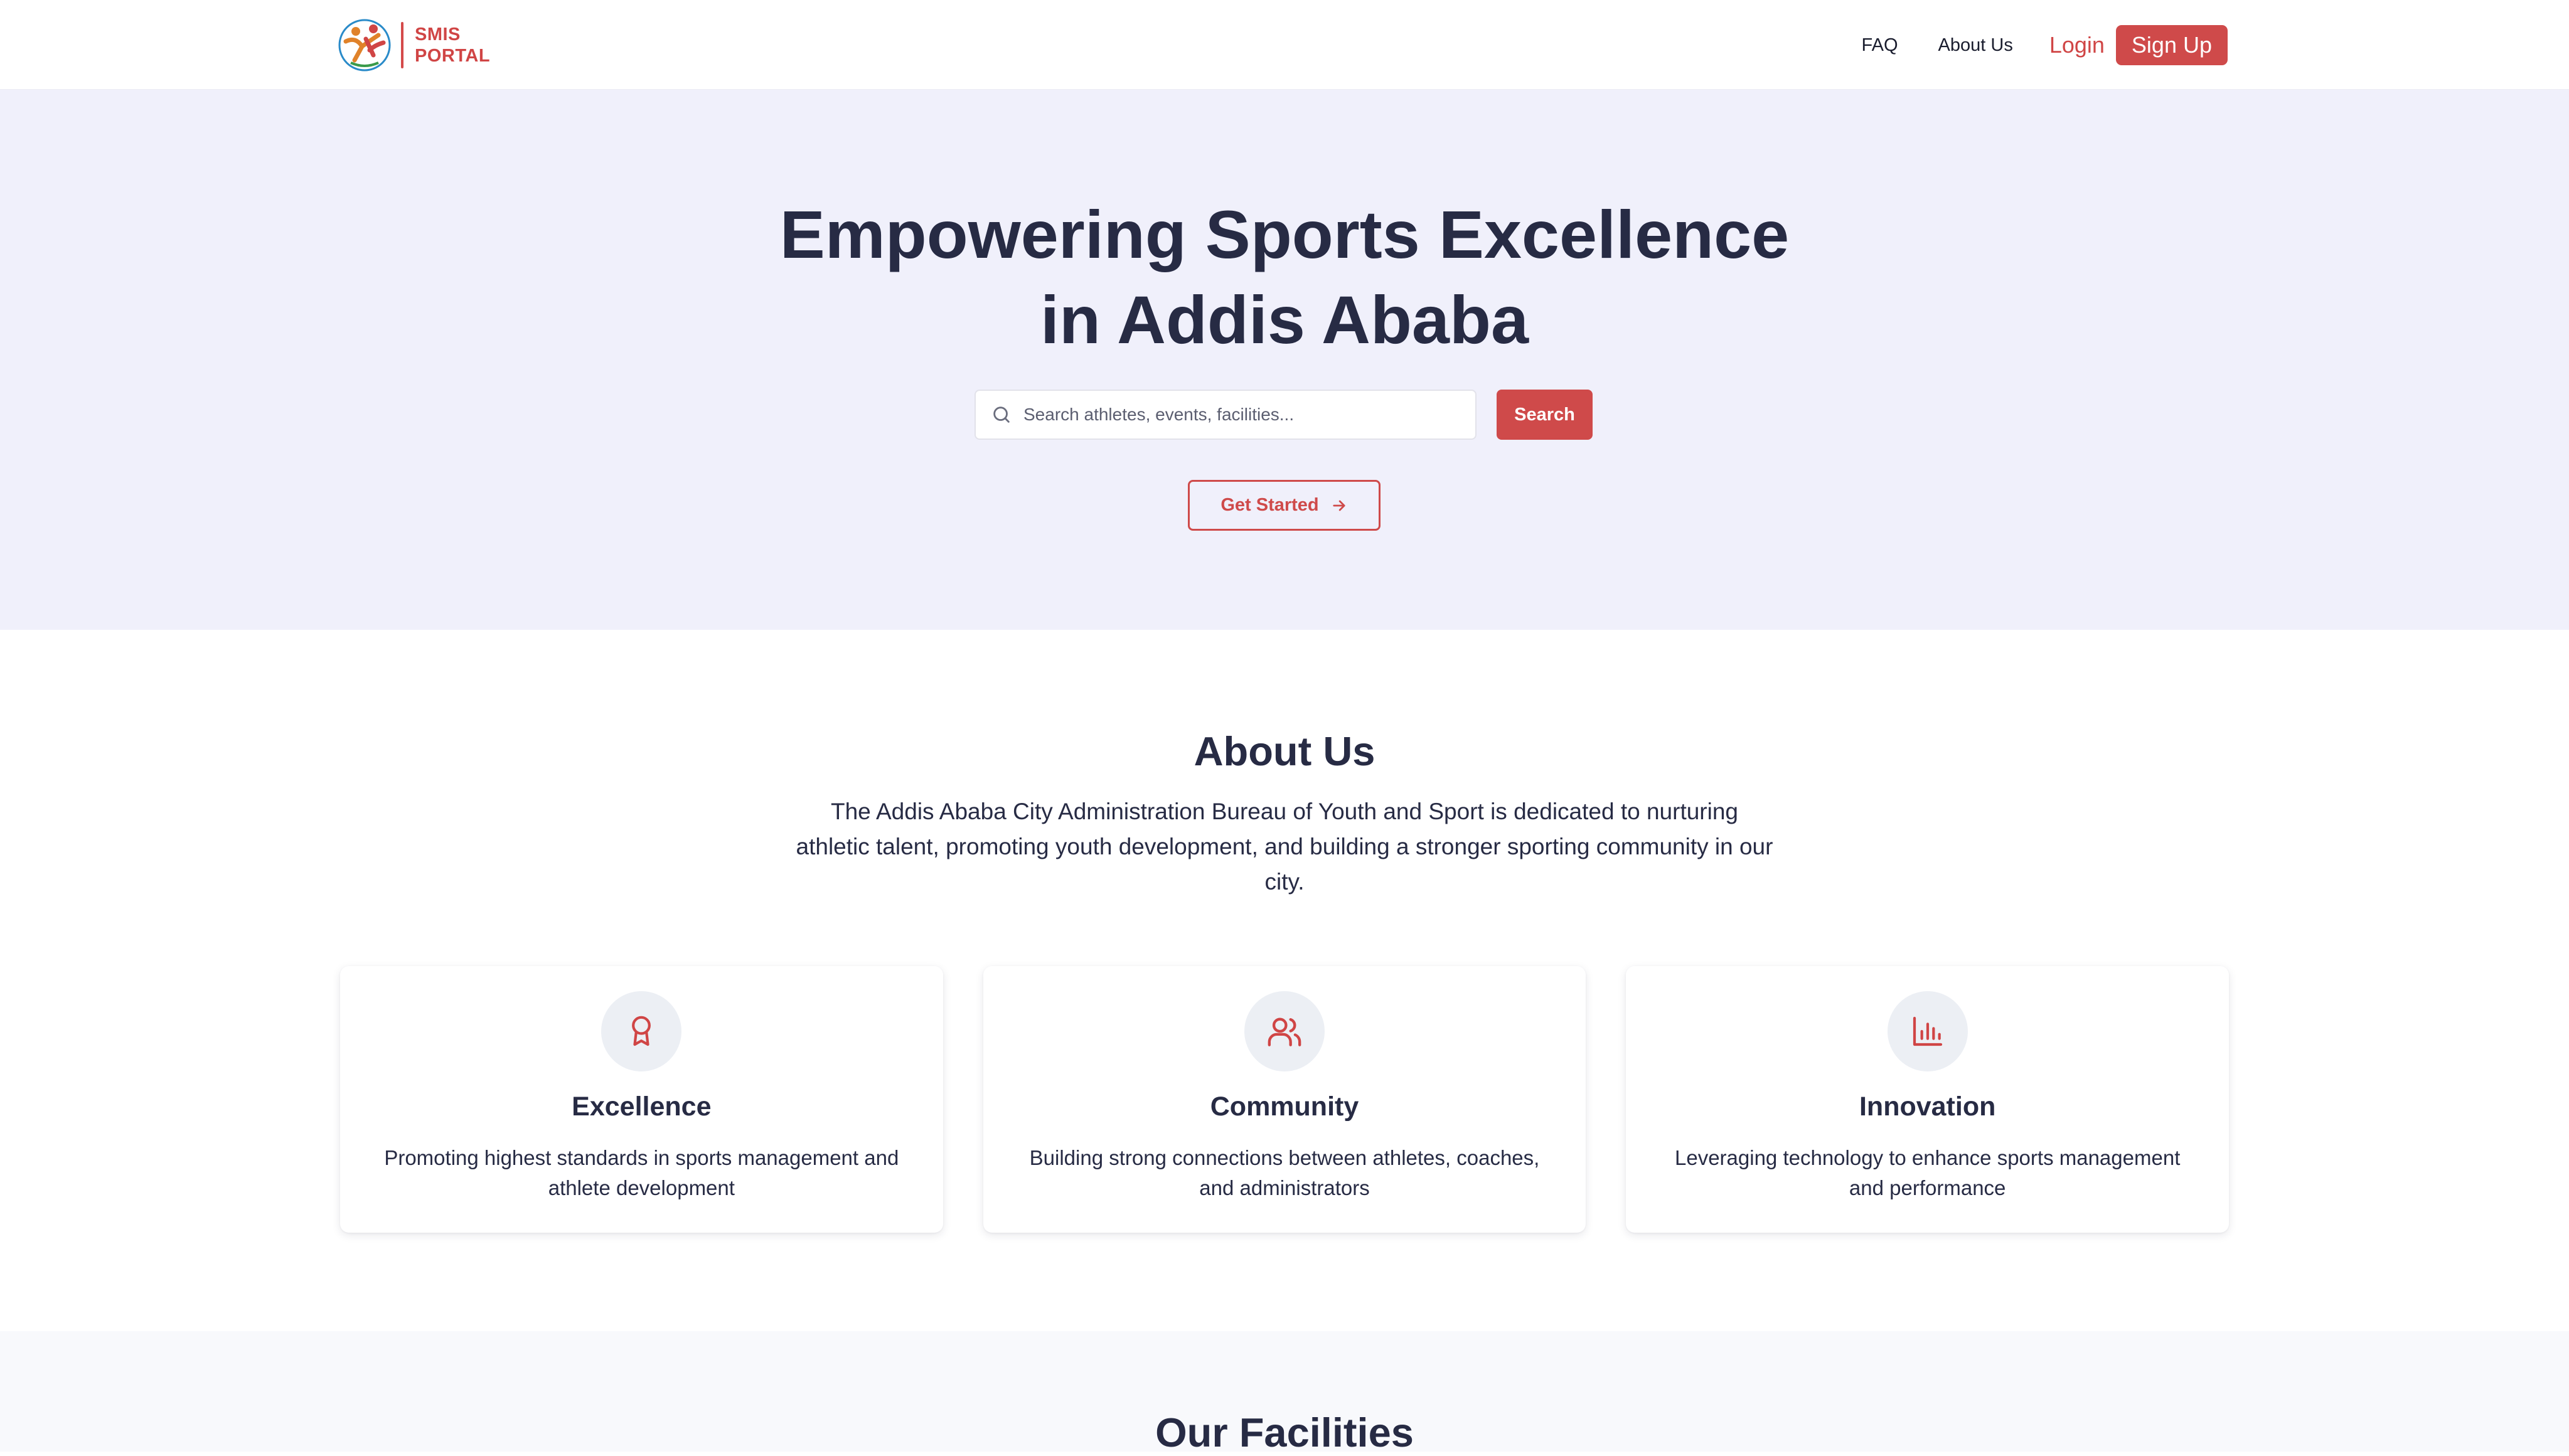 This screenshot has height=1456, width=2569. What do you see at coordinates (1284, 234) in the screenshot?
I see `hero-title-line1: Empowering Sports Excellence` at bounding box center [1284, 234].